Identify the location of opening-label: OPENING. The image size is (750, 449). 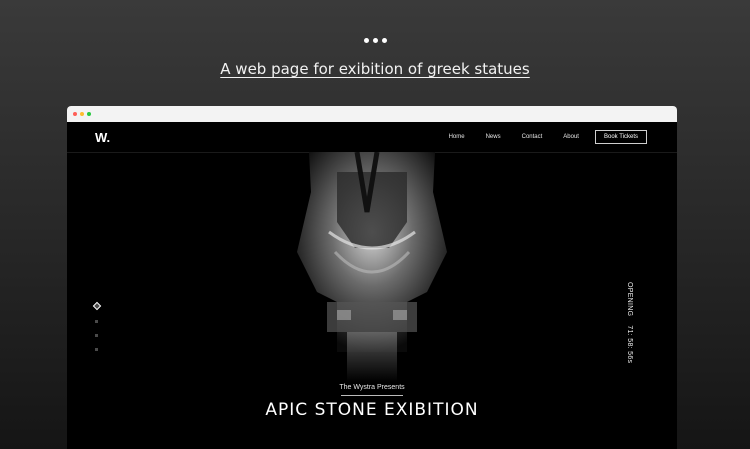
(629, 299).